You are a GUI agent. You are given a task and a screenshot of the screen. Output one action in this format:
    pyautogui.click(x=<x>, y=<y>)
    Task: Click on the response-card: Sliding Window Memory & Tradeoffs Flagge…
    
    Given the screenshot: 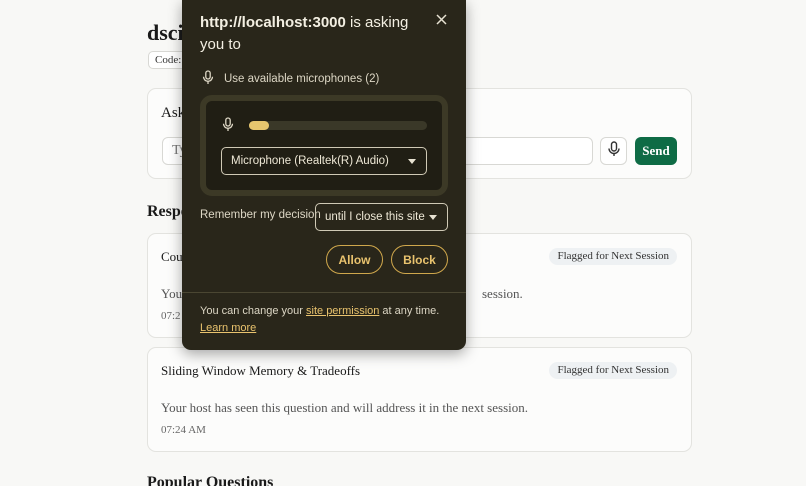 What is the action you would take?
    pyautogui.click(x=419, y=399)
    